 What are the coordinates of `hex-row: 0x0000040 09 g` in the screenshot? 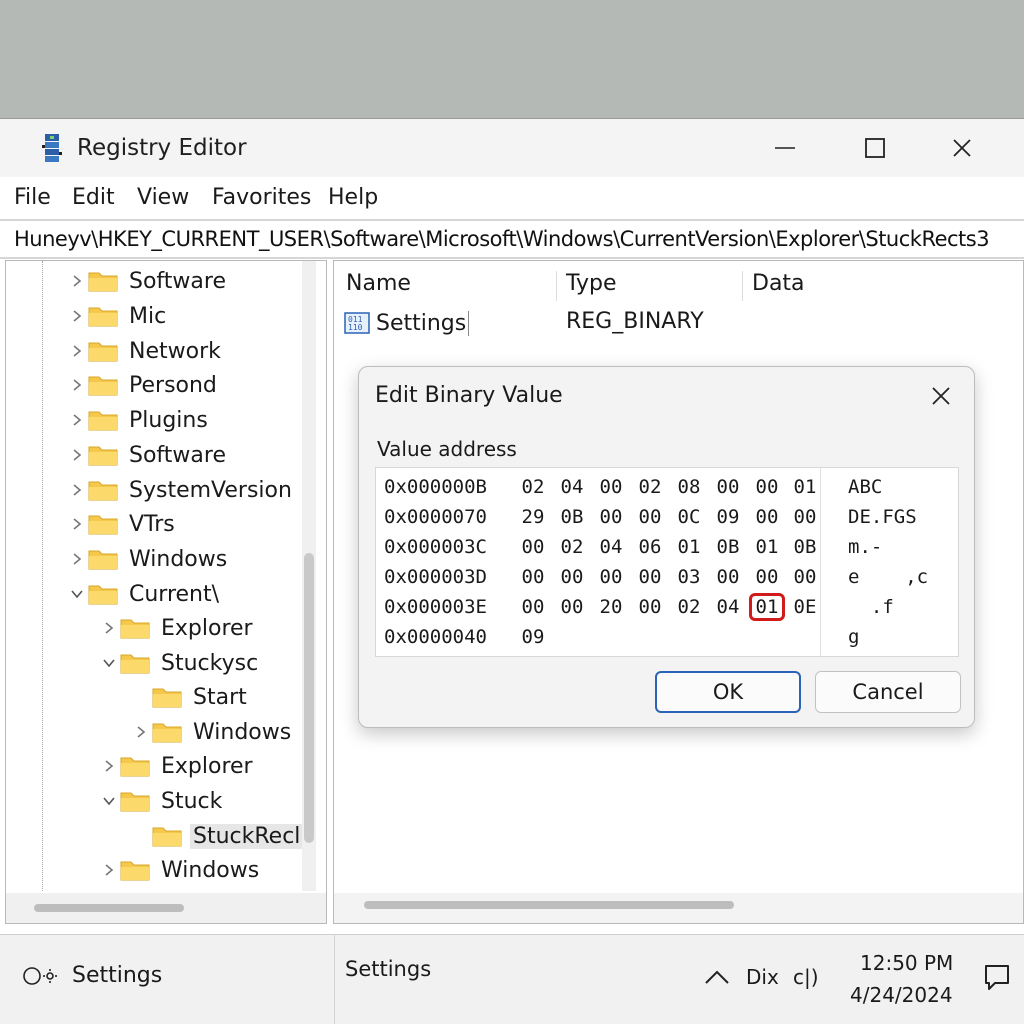 It's located at (668, 637).